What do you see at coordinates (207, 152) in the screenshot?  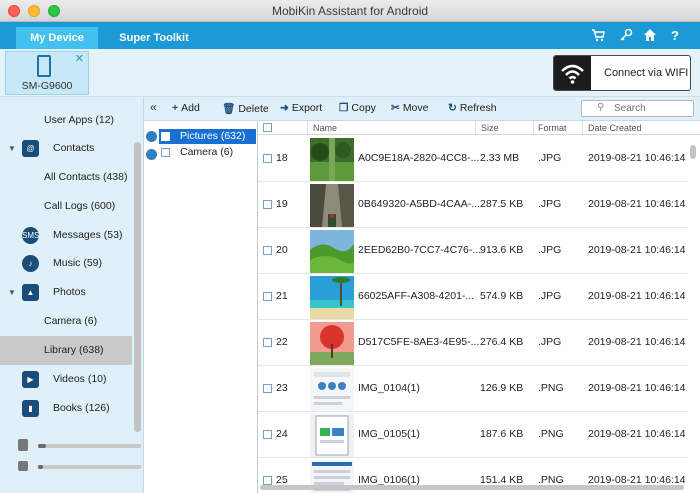 I see `folder-item-camera: Camera (6)` at bounding box center [207, 152].